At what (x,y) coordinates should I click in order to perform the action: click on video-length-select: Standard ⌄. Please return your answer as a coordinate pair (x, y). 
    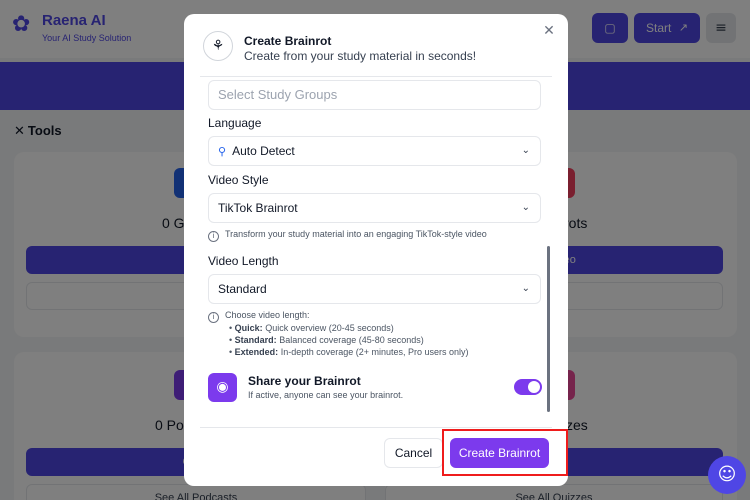
    Looking at the image, I should click on (374, 289).